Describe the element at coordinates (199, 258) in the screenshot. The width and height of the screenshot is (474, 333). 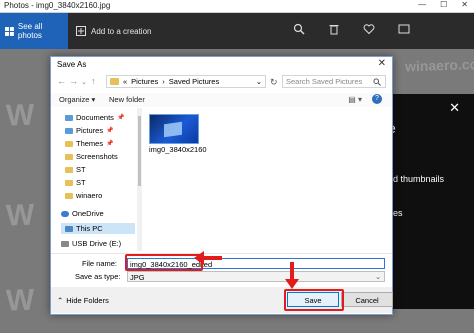
I see `red-arrow-left-head` at that location.